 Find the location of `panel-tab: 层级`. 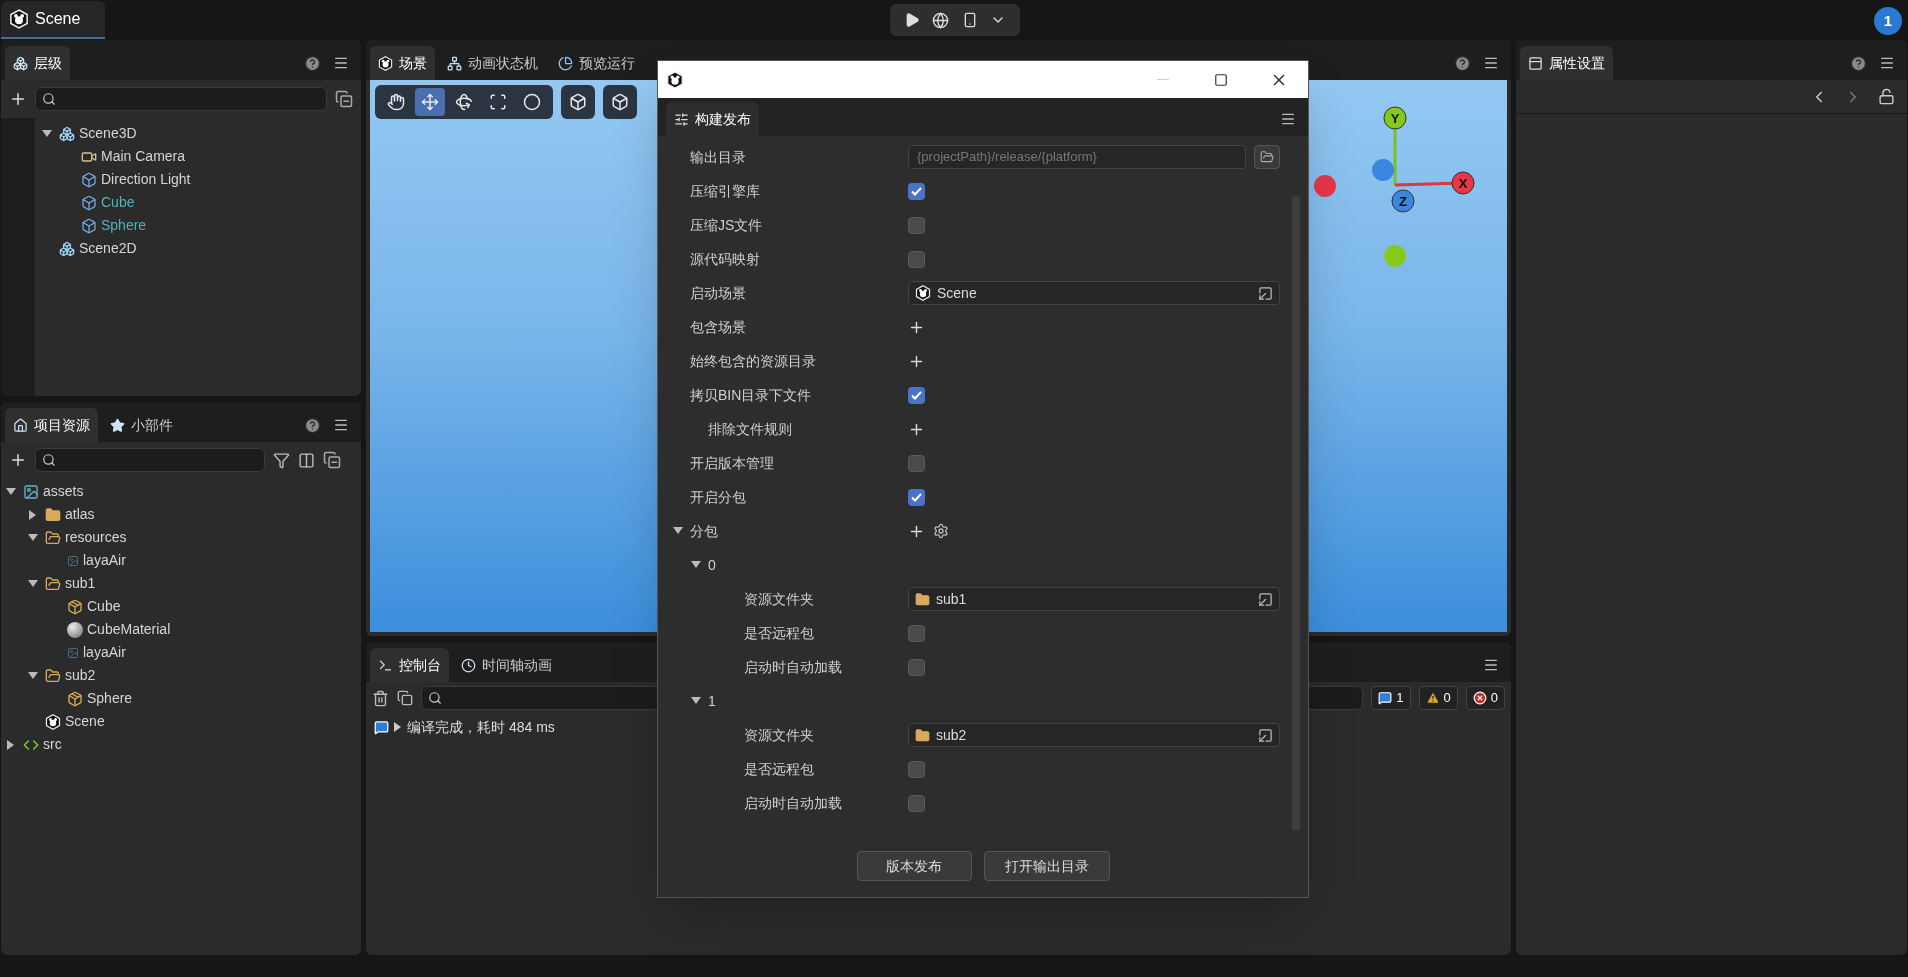

panel-tab: 层级 is located at coordinates (37, 63).